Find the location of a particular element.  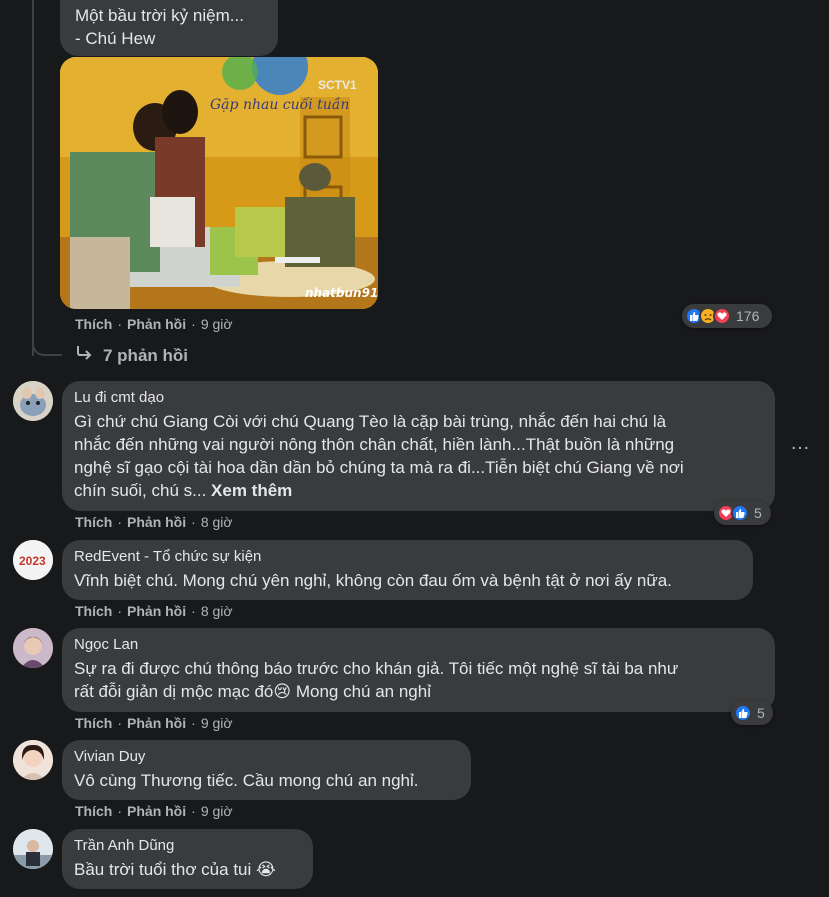

svg-text: 2023 is located at coordinates (32, 561).